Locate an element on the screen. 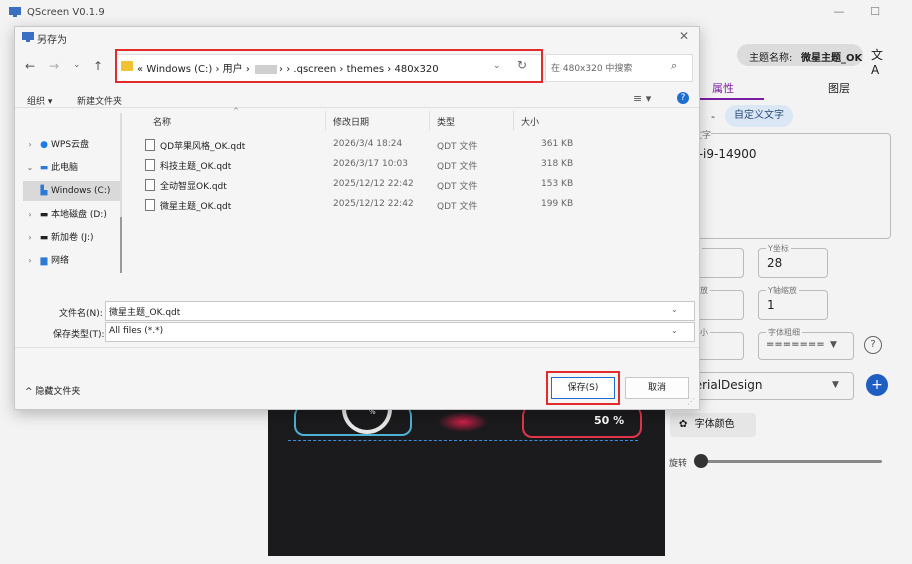 Image resolution: width=912 pixels, height=564 pixels. preview-logo is located at coordinates (463, 422).